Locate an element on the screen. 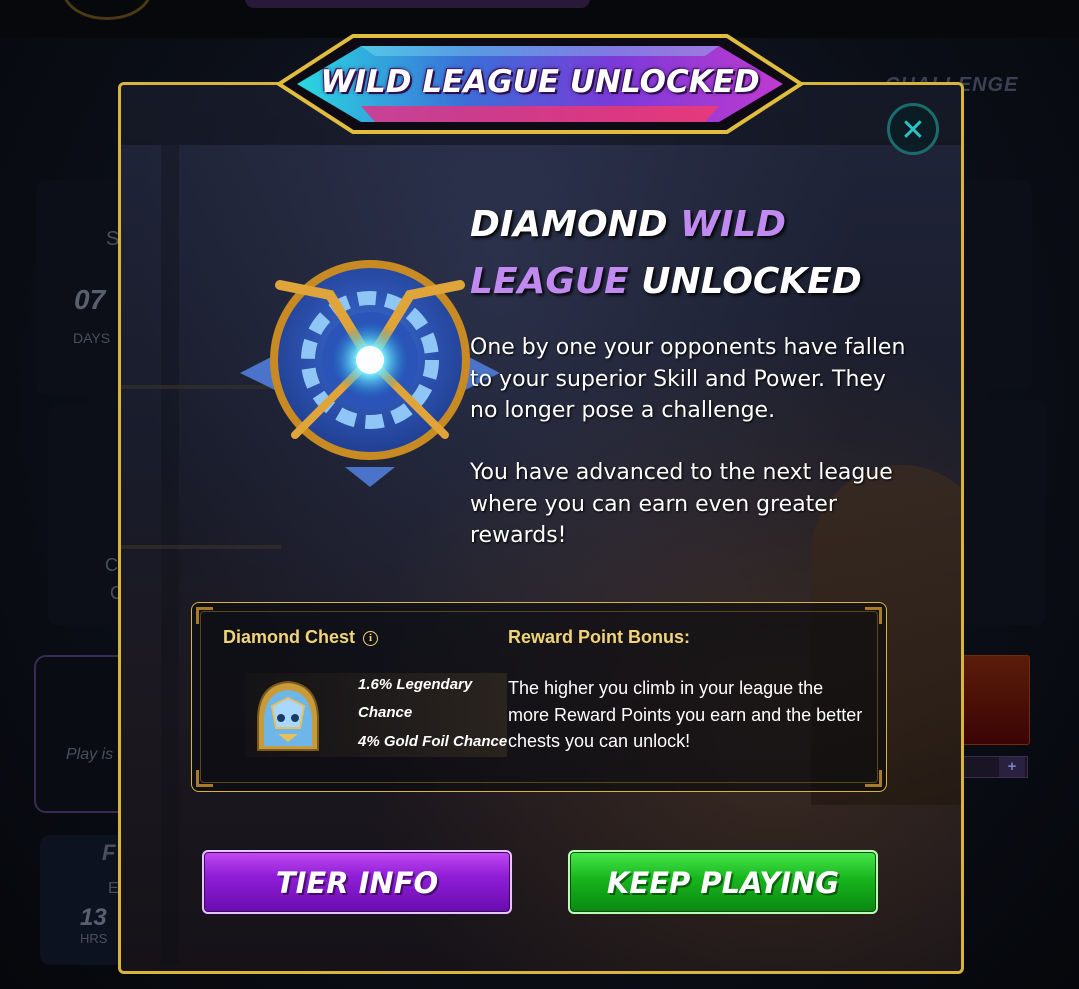  right-plus-bar: + is located at coordinates (994, 767).